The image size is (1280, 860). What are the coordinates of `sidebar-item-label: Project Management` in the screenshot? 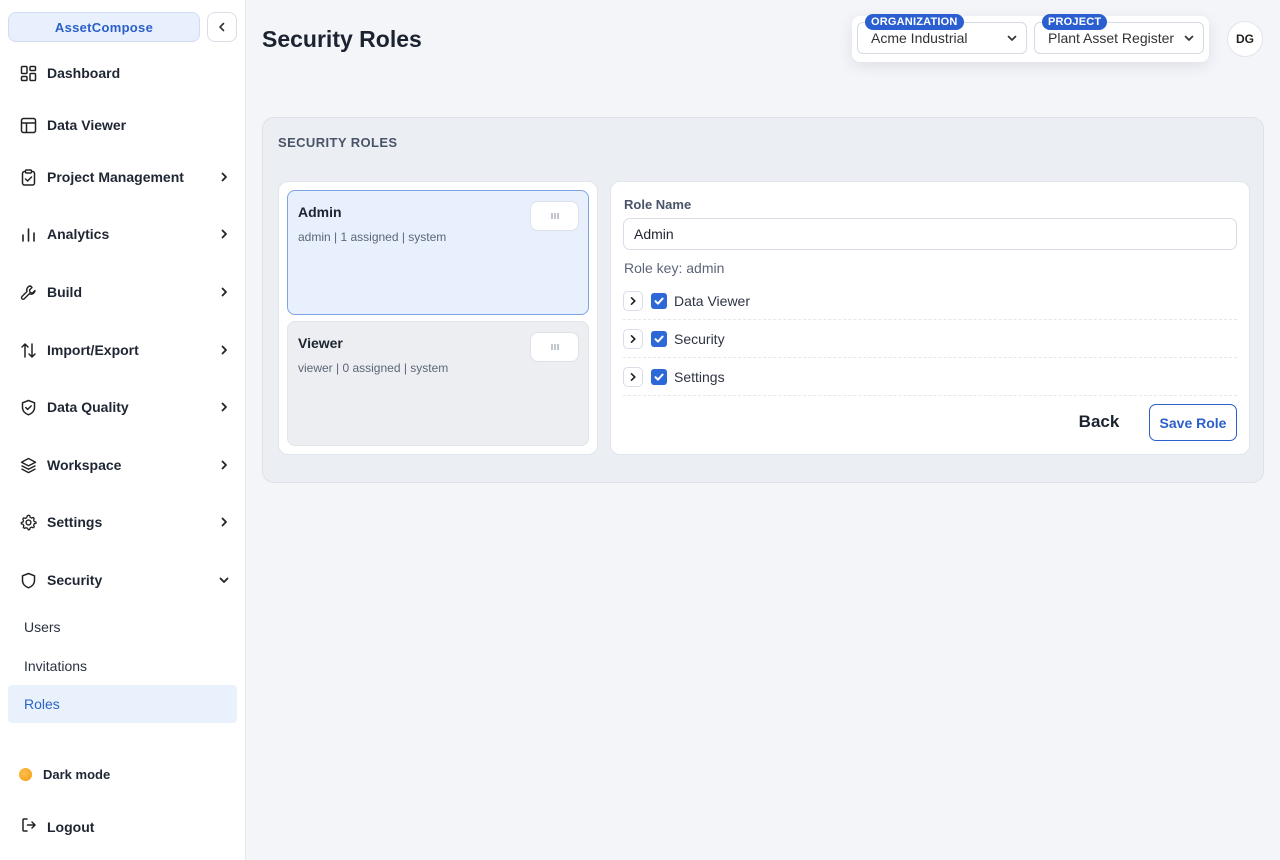 It's located at (115, 177).